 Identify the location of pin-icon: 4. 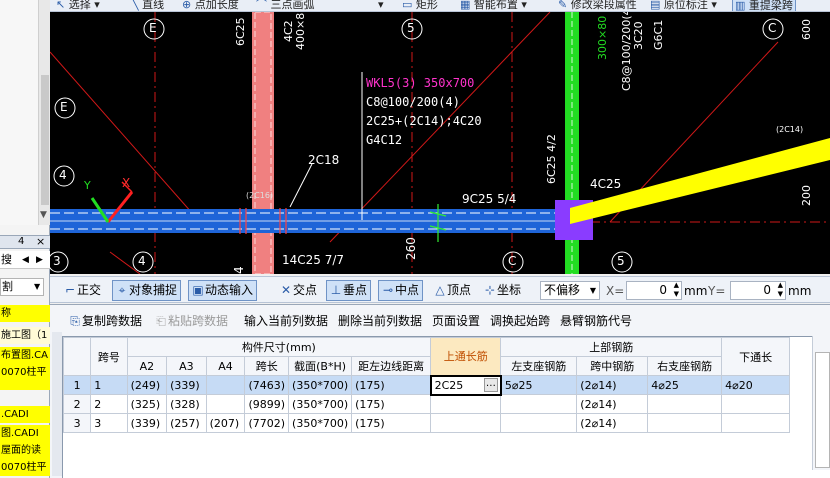
(21, 241).